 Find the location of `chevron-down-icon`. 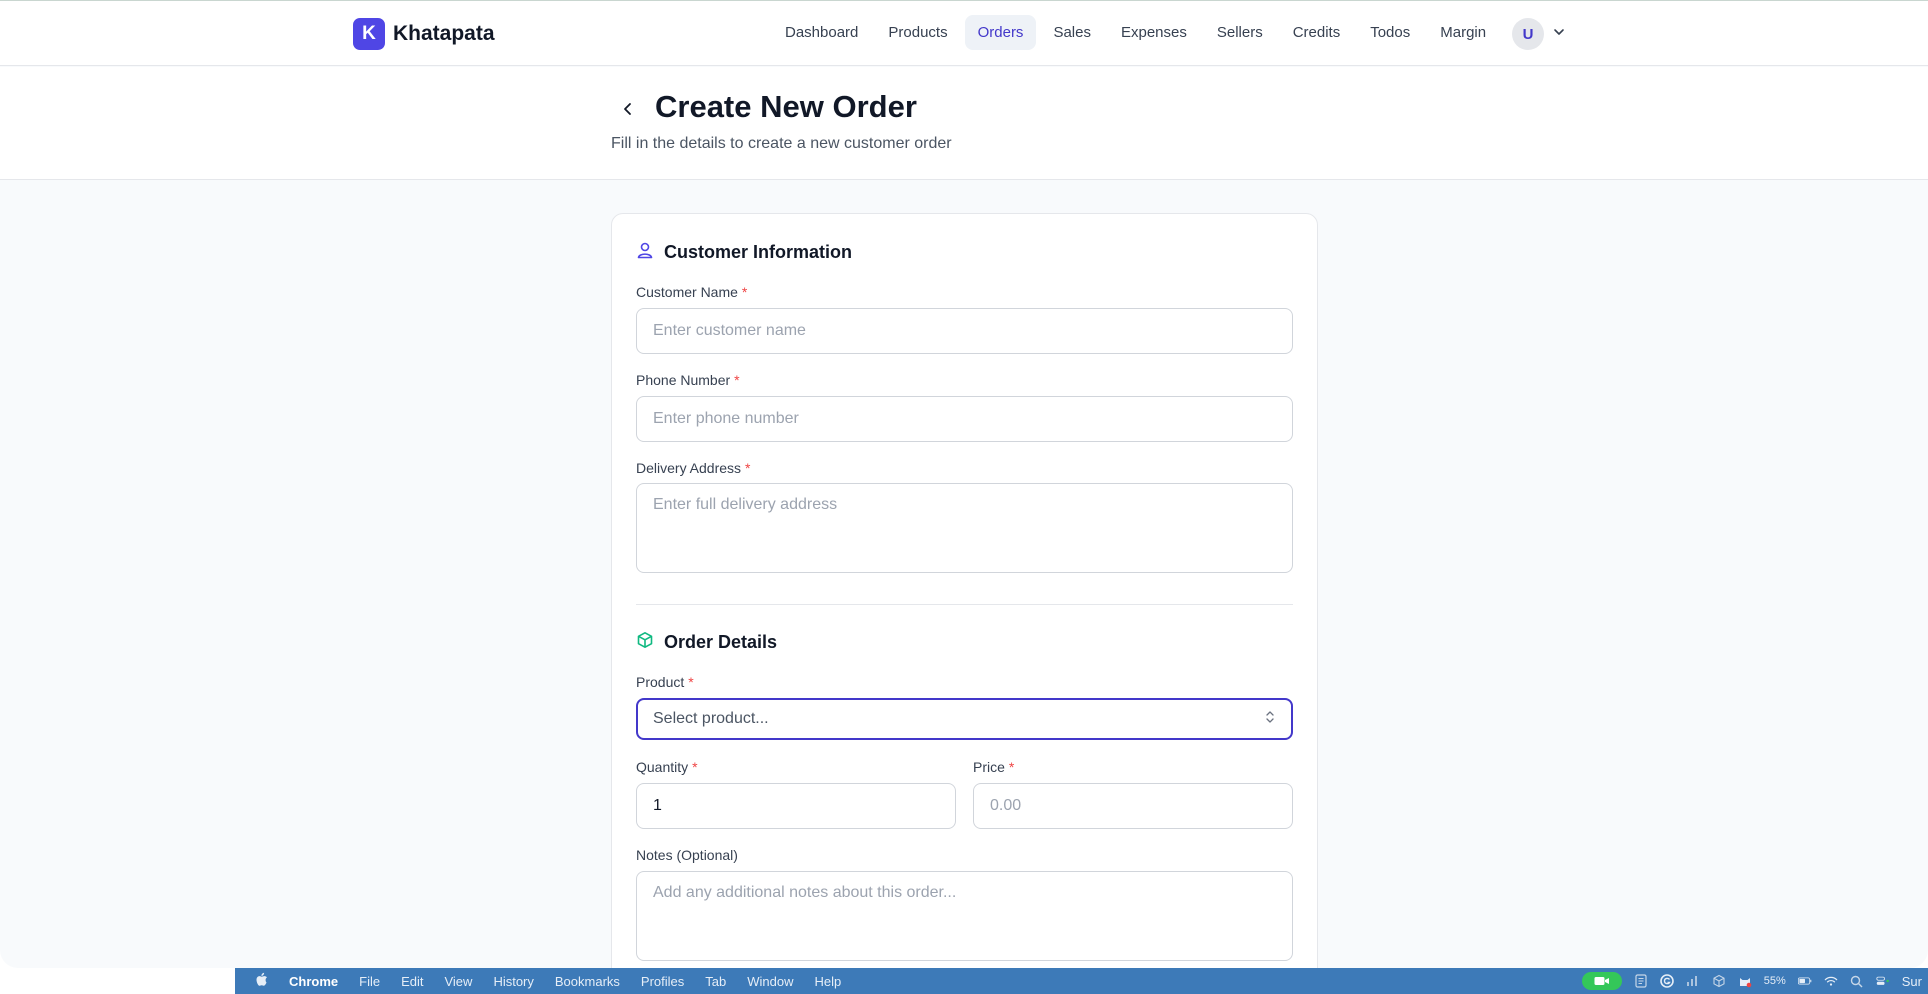

chevron-down-icon is located at coordinates (1559, 34).